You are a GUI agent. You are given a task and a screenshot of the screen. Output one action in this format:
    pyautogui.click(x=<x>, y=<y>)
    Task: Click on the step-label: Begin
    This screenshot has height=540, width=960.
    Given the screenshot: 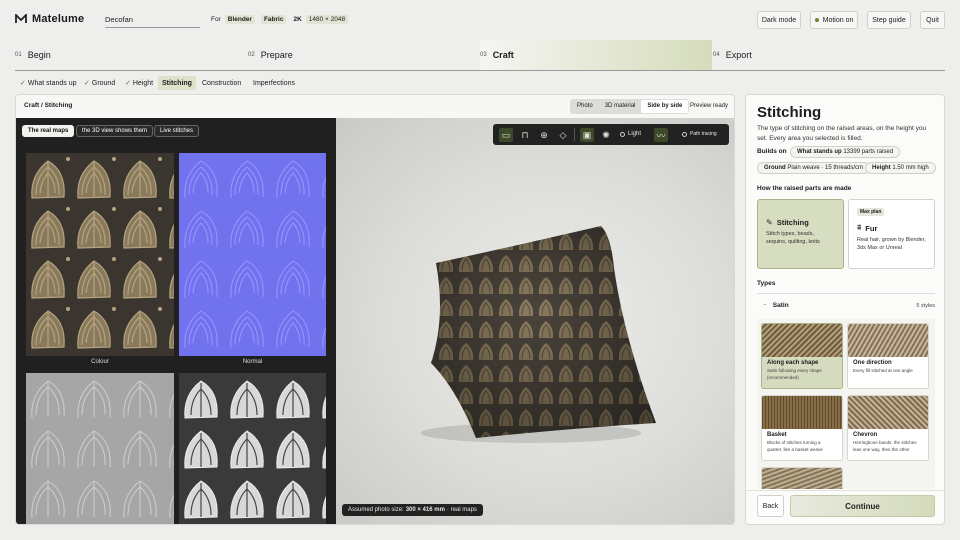 What is the action you would take?
    pyautogui.click(x=39, y=55)
    